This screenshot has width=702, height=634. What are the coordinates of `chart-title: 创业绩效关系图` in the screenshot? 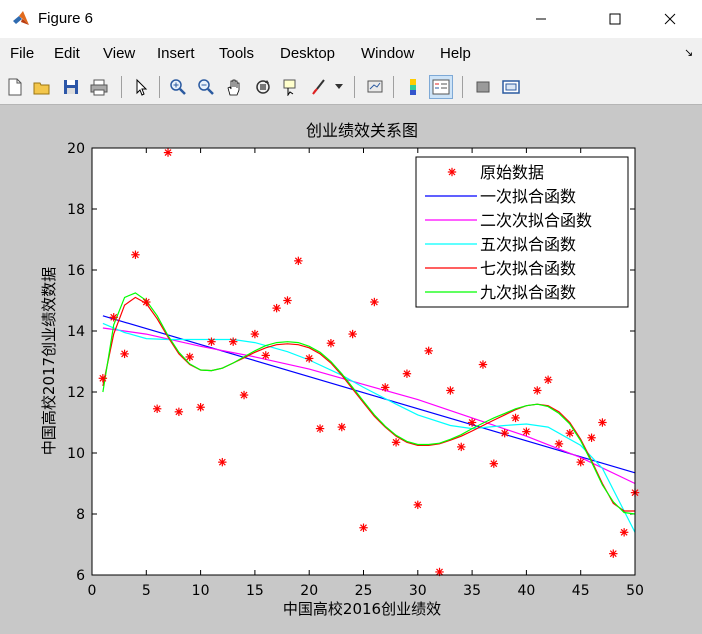 It's located at (362, 130).